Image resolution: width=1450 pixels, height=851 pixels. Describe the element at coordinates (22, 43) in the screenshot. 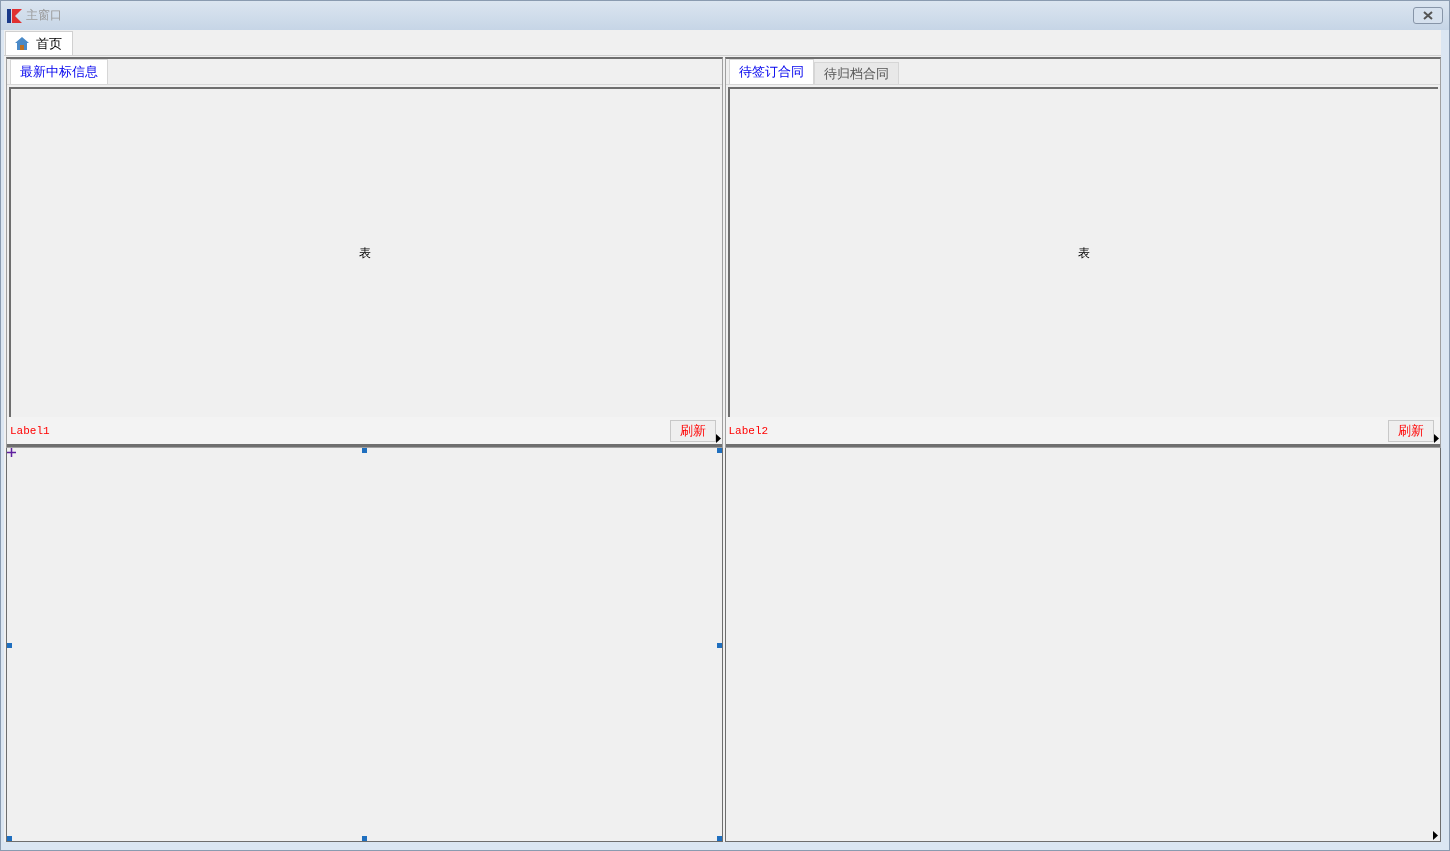

I see `house-icon` at that location.